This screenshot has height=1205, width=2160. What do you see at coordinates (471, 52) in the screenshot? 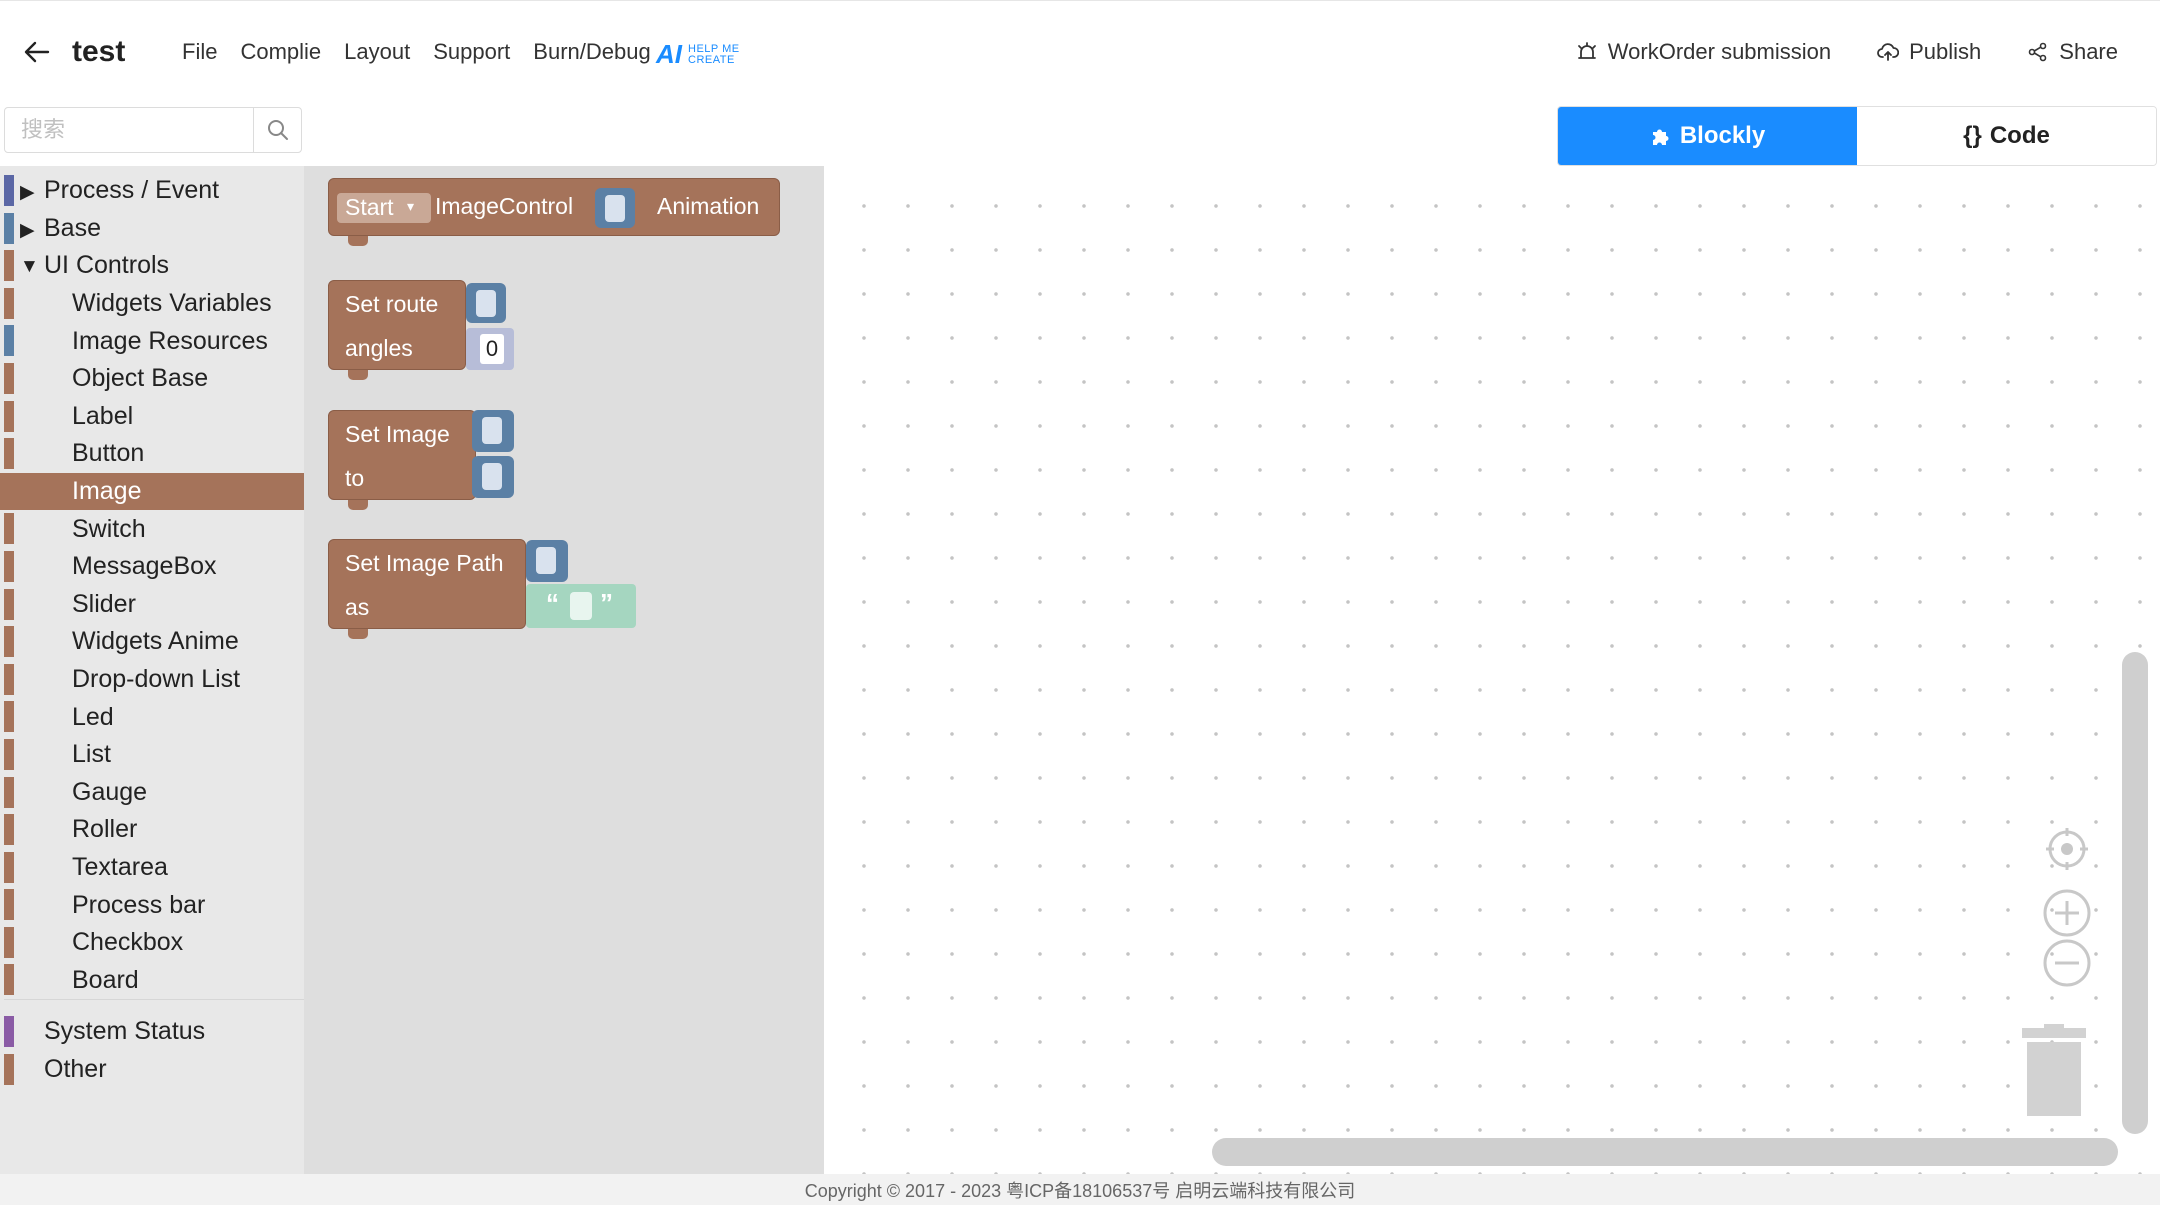
I see `menu-support: Support` at bounding box center [471, 52].